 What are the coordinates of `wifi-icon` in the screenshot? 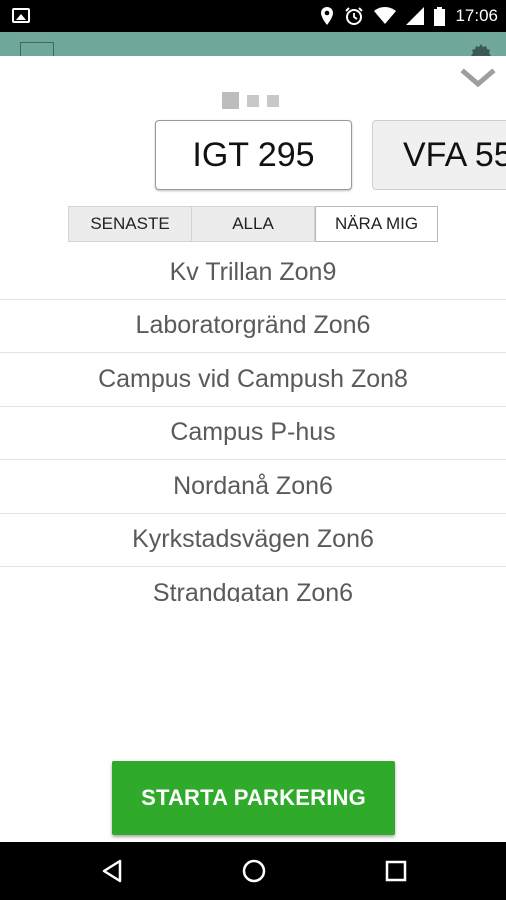 It's located at (385, 15).